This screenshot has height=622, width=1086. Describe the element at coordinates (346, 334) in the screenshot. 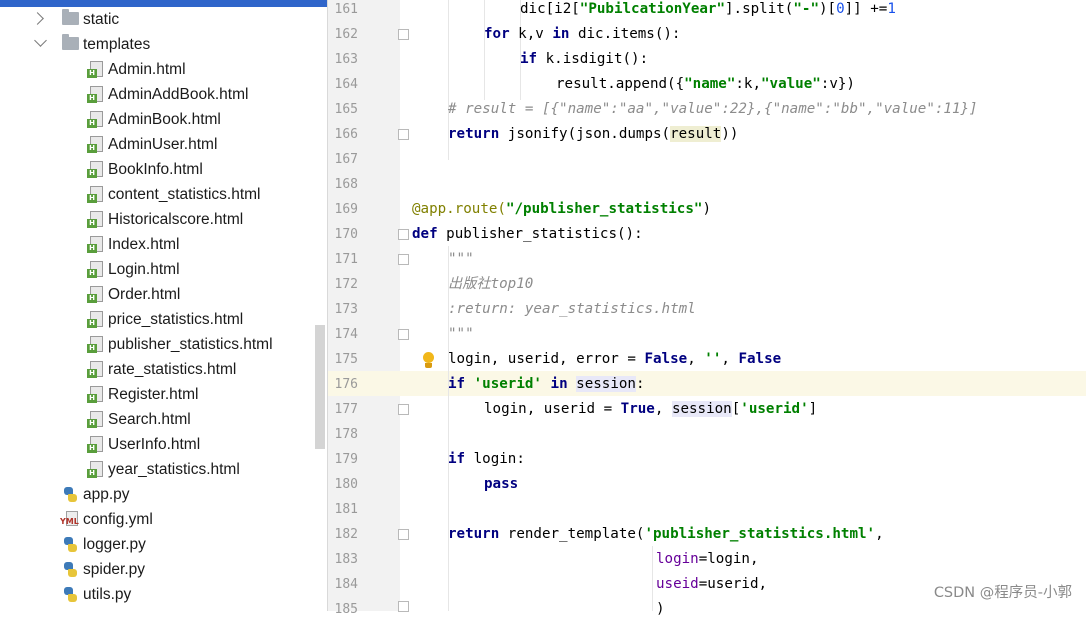

I see `line-number: 174` at that location.